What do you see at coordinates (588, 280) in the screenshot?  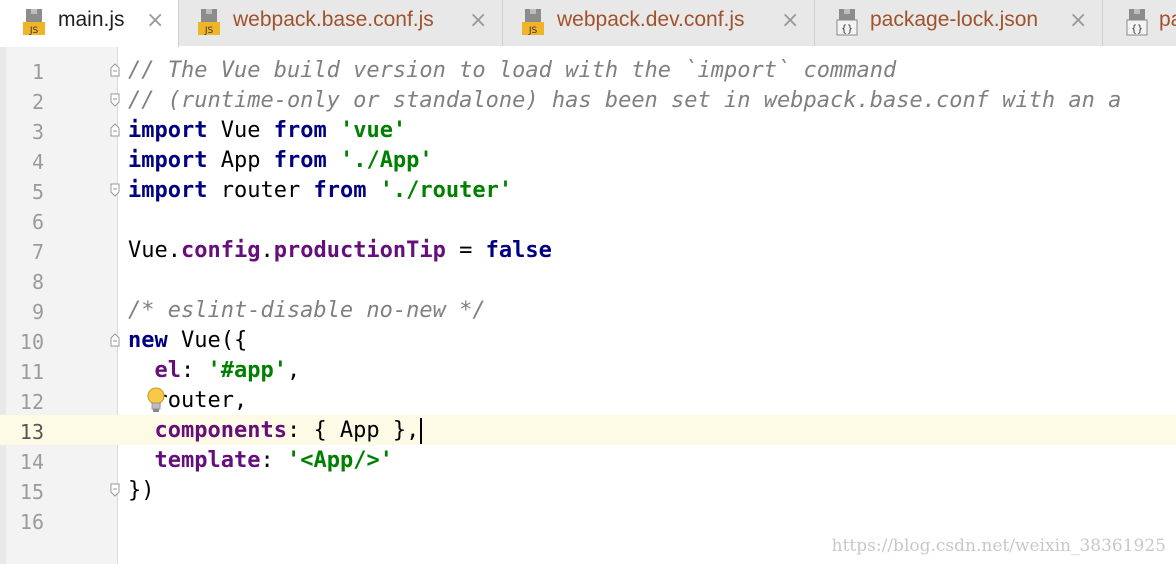 I see `code-line: 8` at bounding box center [588, 280].